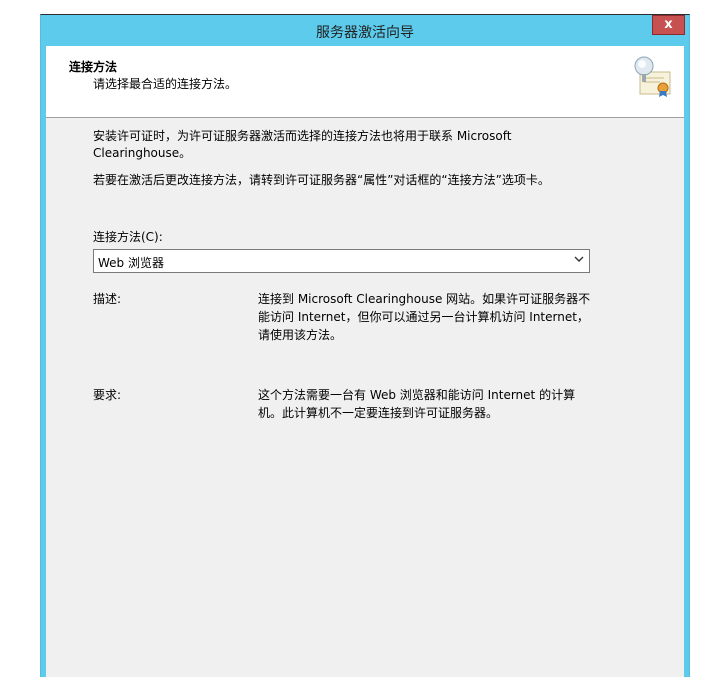 This screenshot has height=677, width=712. Describe the element at coordinates (43, 361) in the screenshot. I see `window-frame-left` at that location.